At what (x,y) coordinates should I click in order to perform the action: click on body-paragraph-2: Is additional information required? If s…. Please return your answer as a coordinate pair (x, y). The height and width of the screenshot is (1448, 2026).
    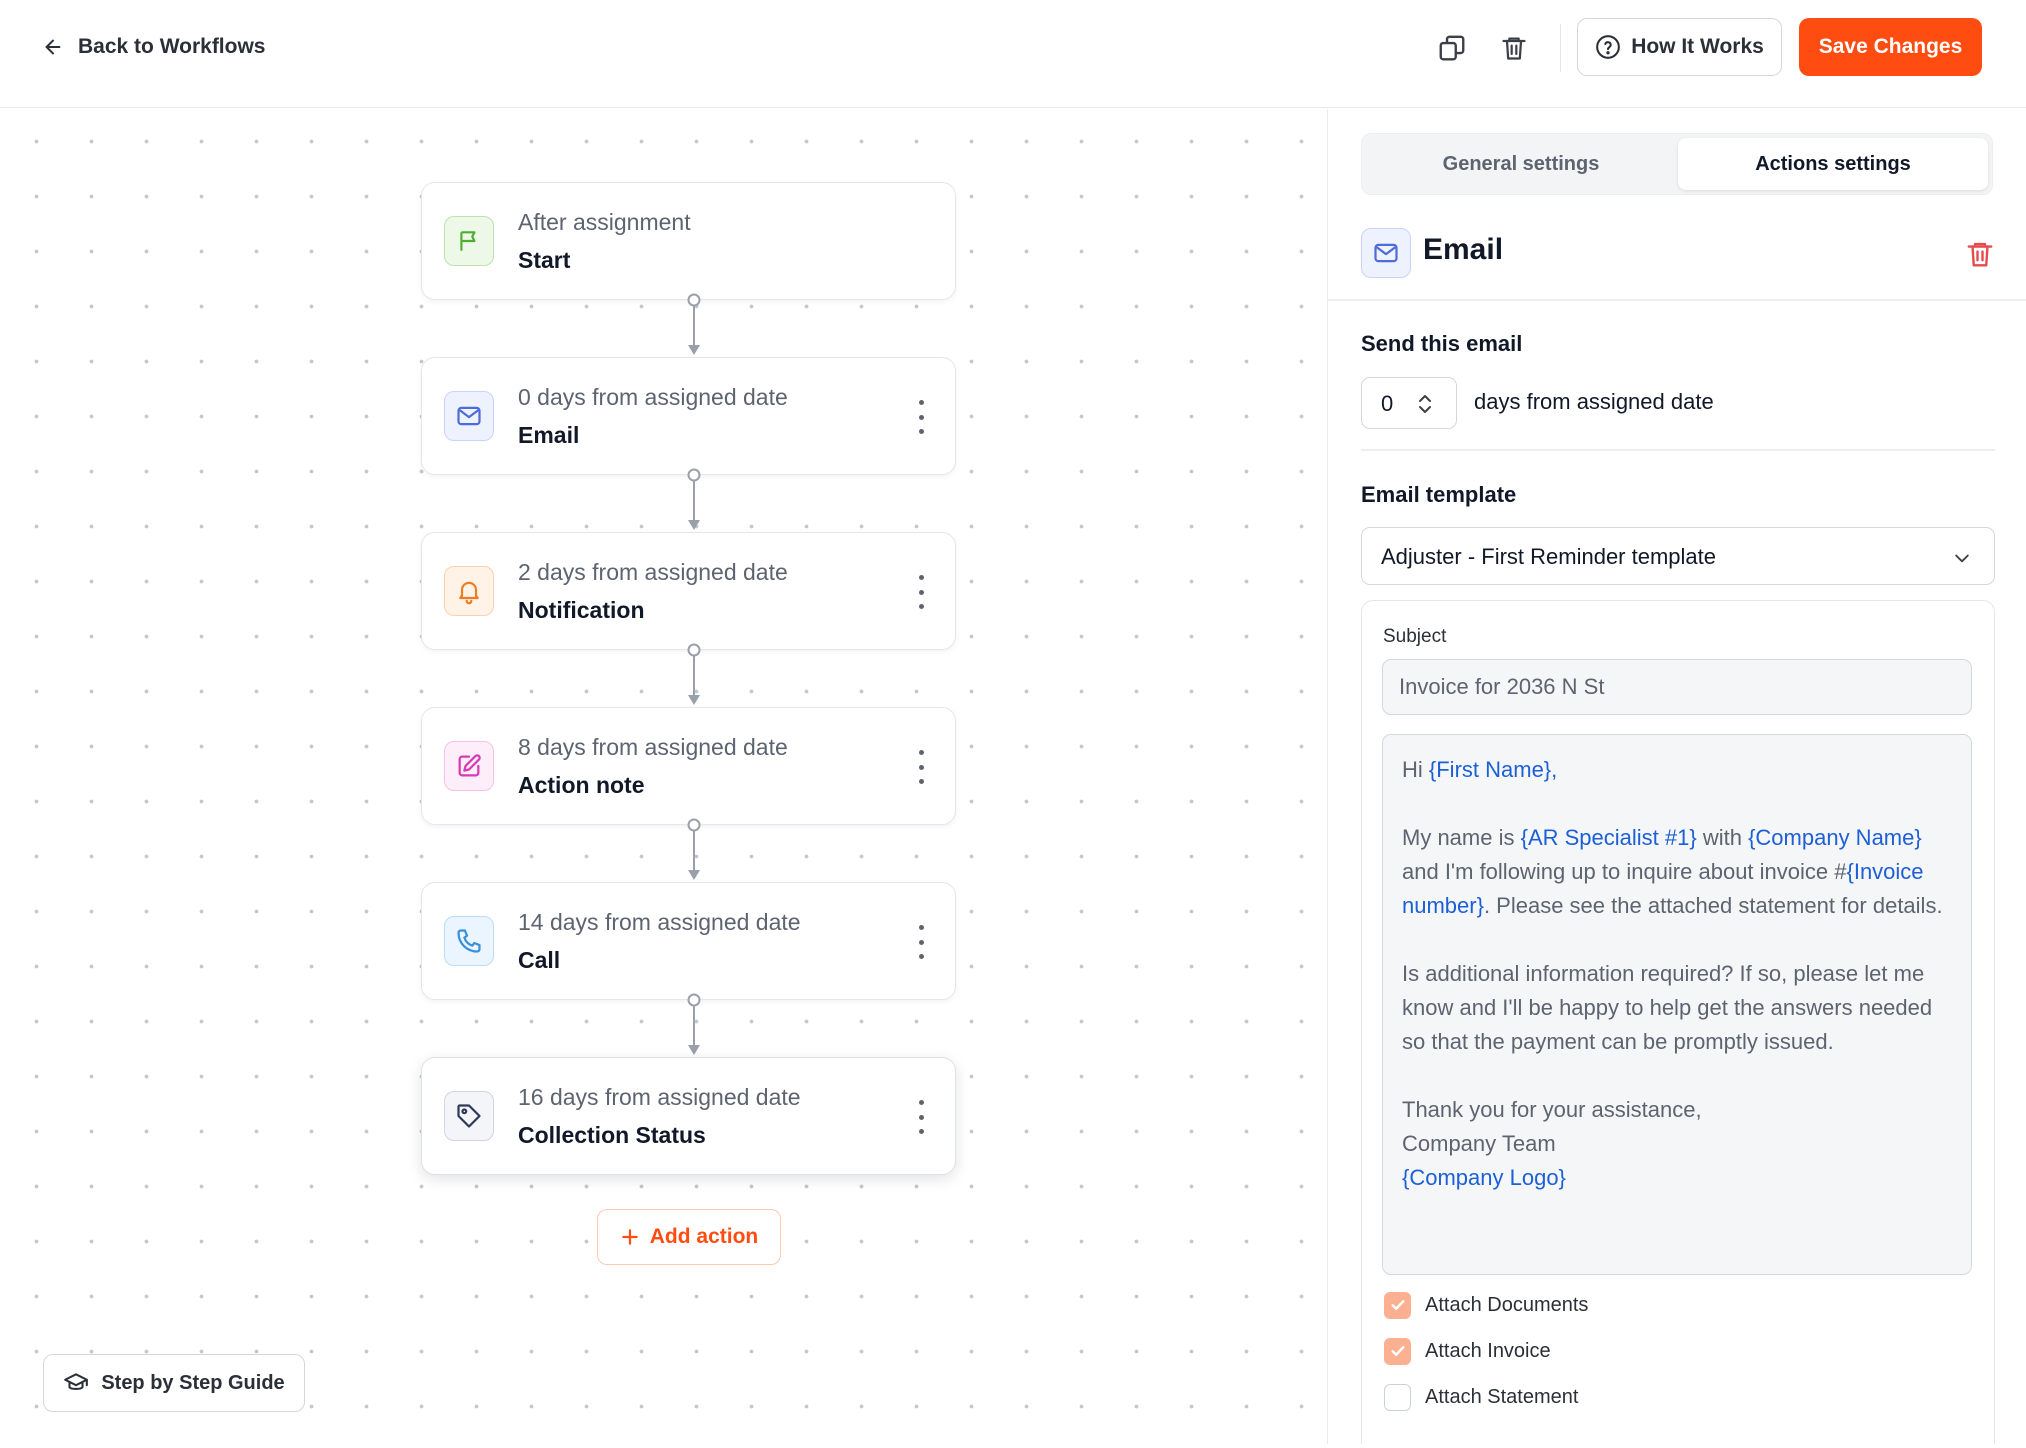
    Looking at the image, I should click on (1667, 1007).